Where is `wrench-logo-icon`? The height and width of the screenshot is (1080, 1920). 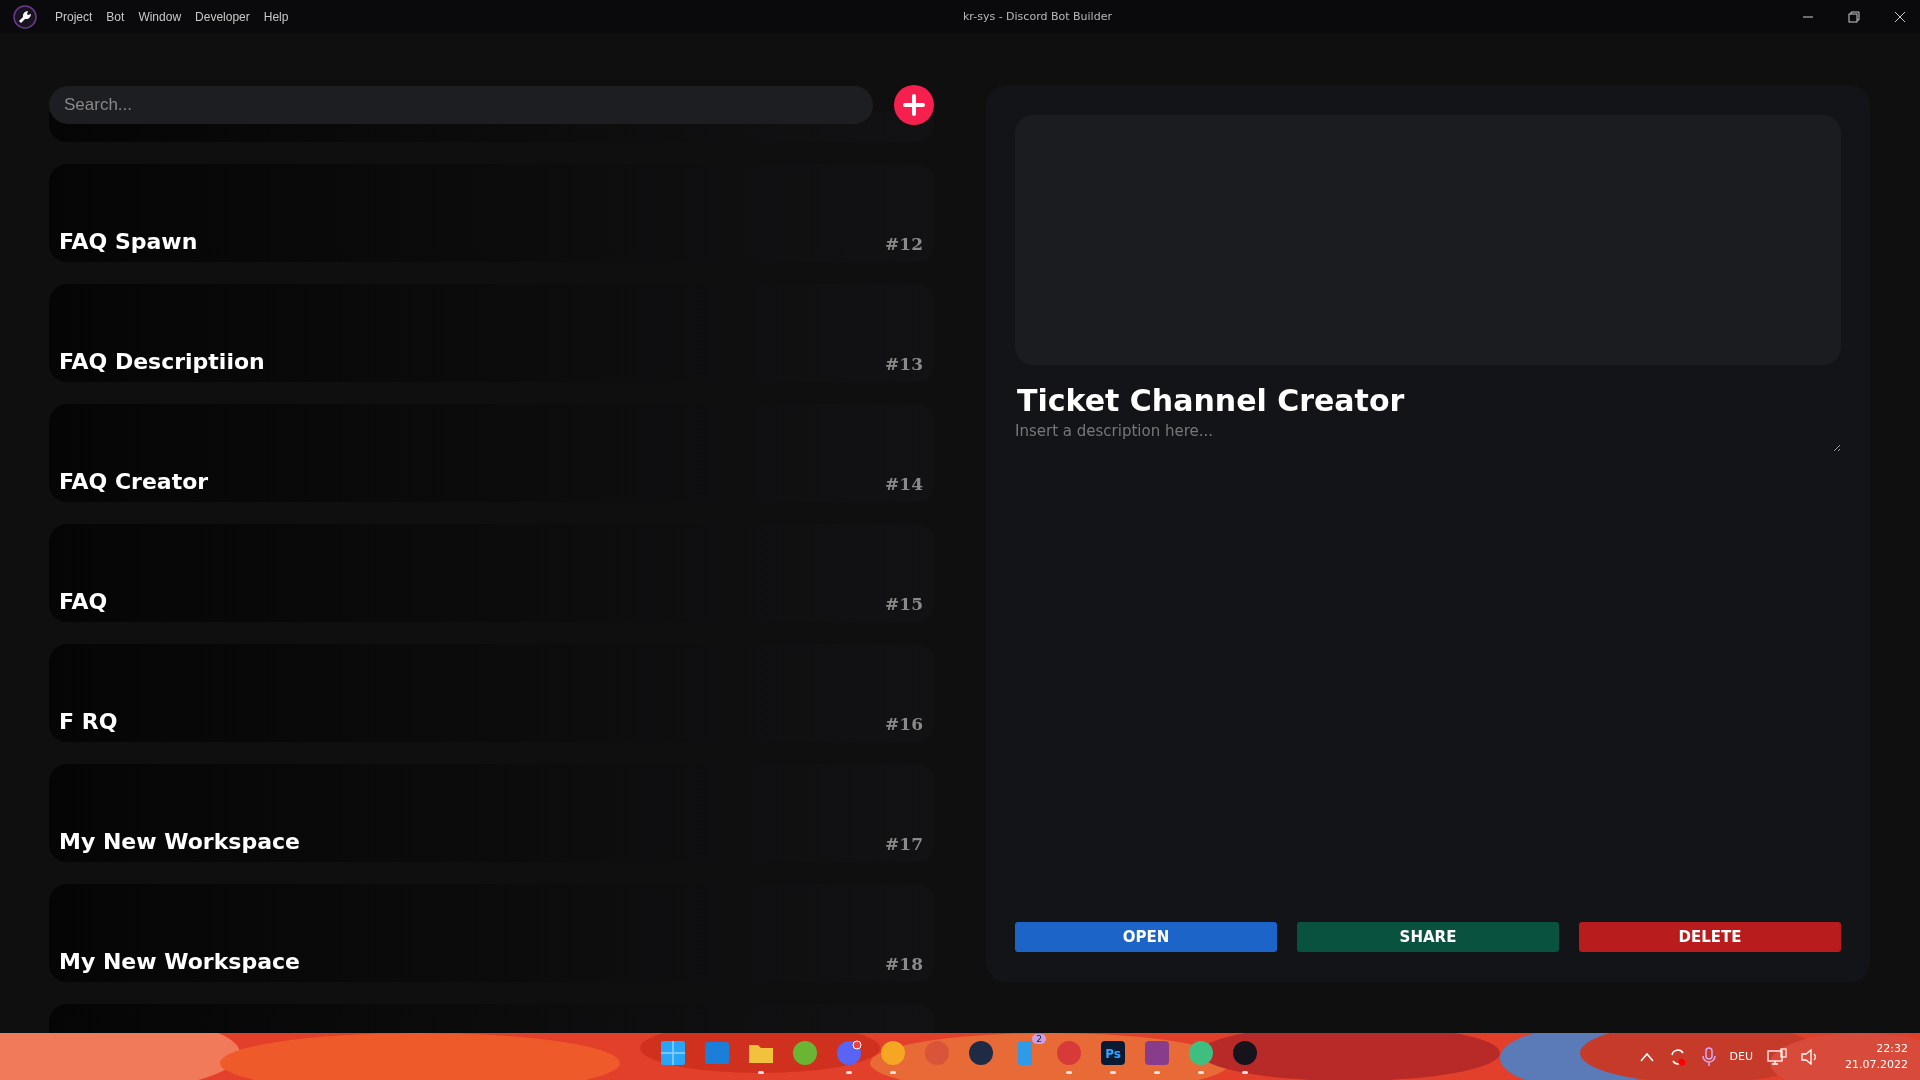
wrench-logo-icon is located at coordinates (25, 16).